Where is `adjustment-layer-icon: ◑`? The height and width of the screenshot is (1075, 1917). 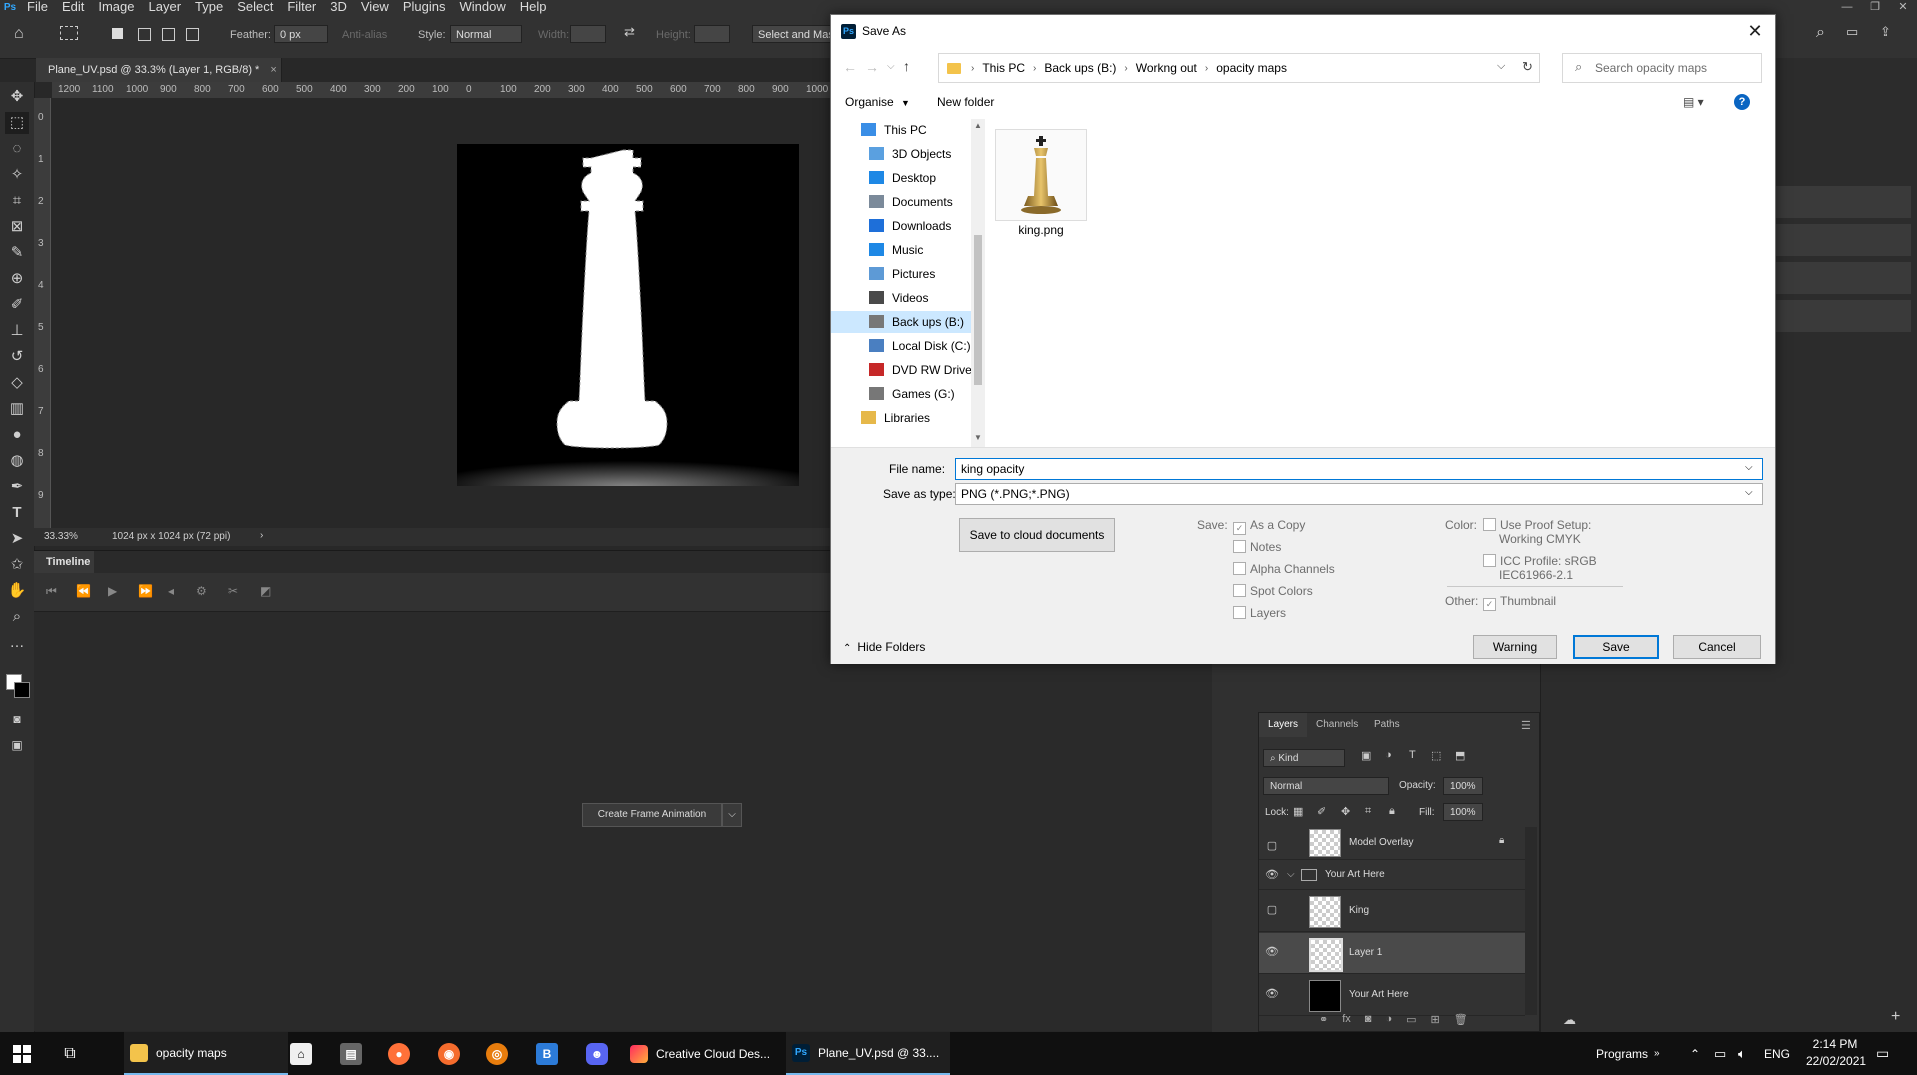
adjustment-layer-icon: ◑ is located at coordinates (1388, 1021).